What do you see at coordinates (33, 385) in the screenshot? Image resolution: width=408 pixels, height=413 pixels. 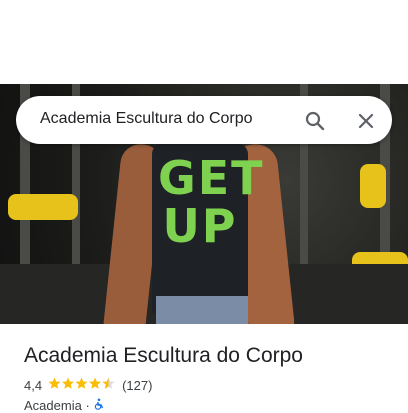 I see `rating-value: 4,4` at bounding box center [33, 385].